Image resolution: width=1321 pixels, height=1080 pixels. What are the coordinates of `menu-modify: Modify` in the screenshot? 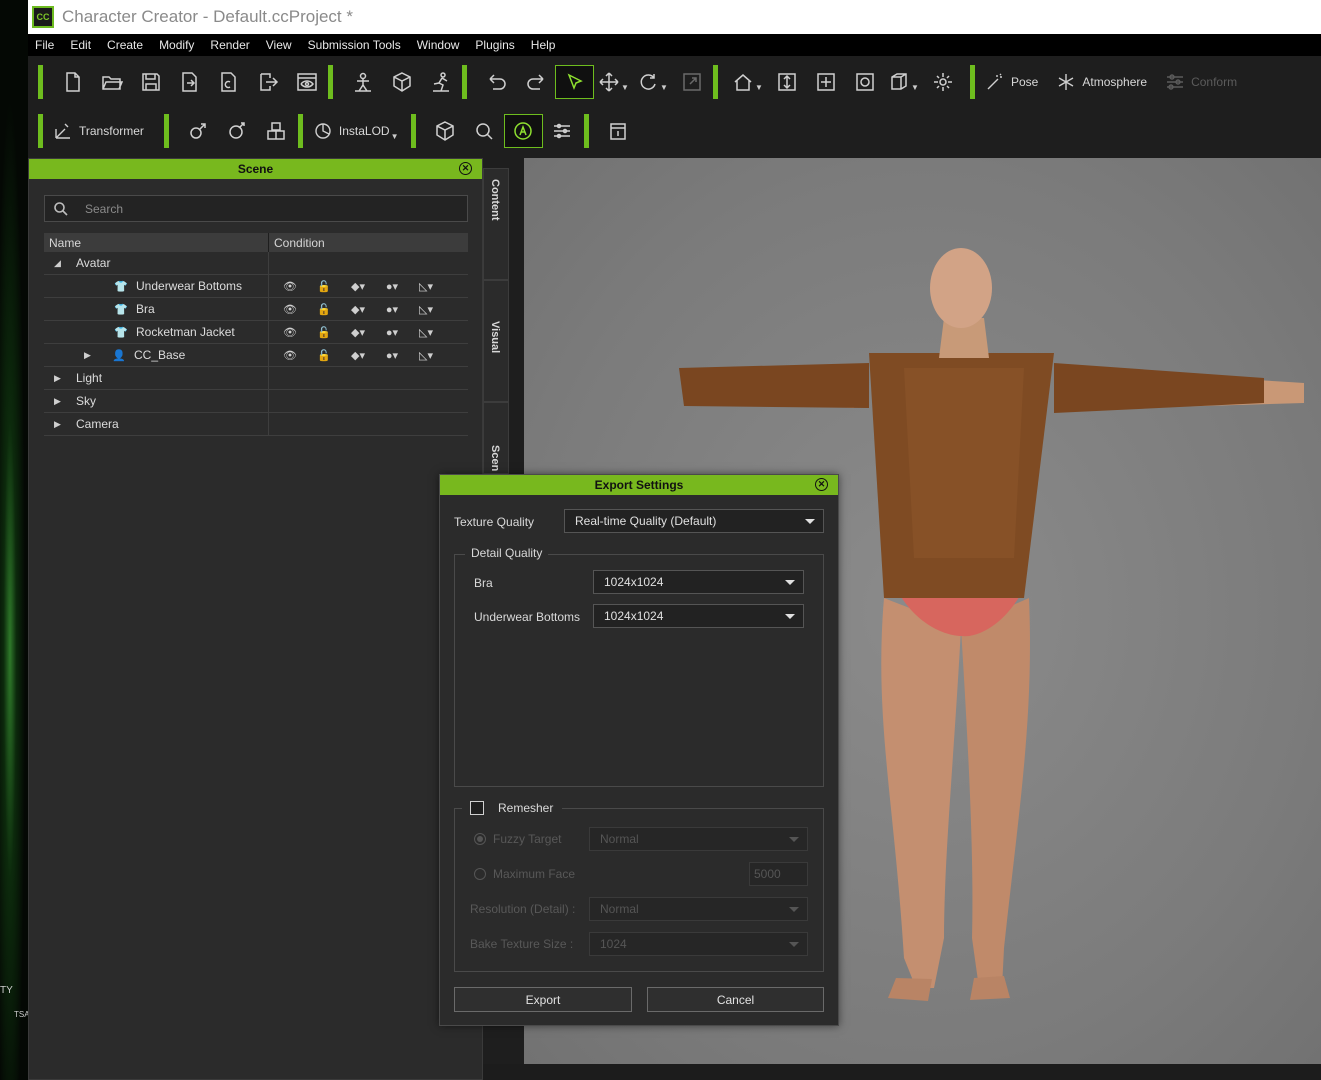 It's located at (176, 45).